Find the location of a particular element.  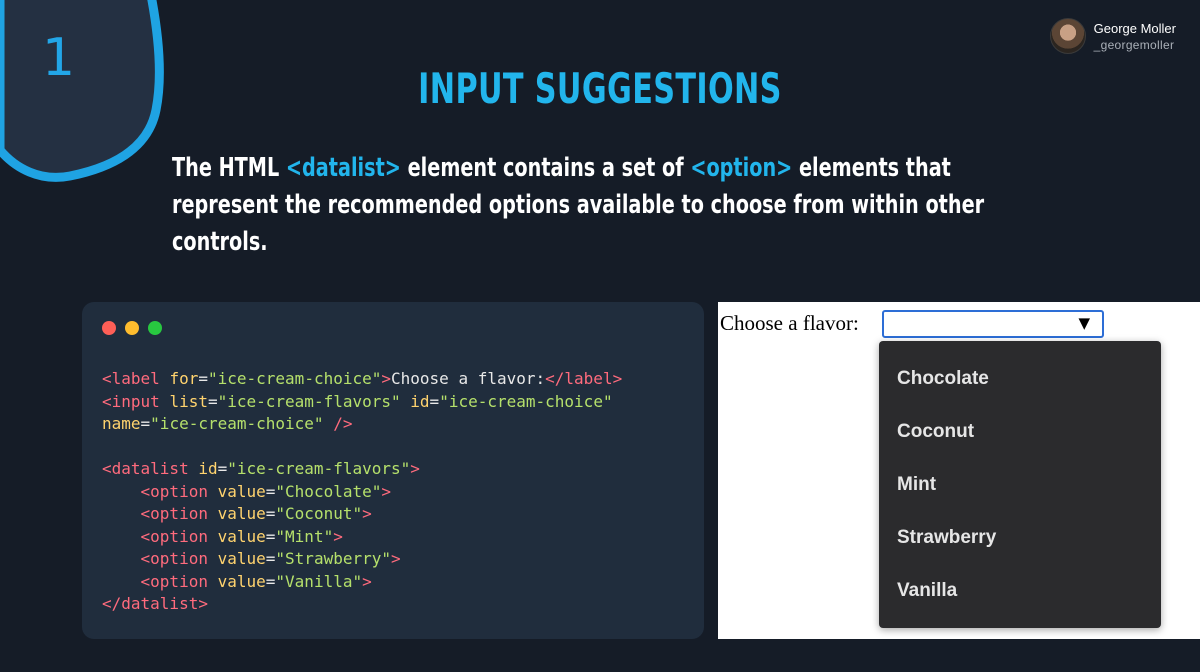

window-controls is located at coordinates (132, 328).